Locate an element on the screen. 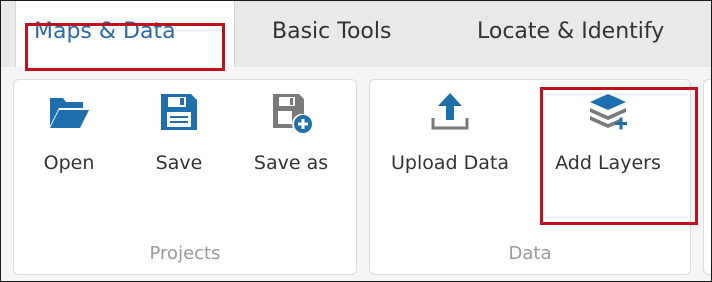  group-title-projects: Projects is located at coordinates (185, 253).